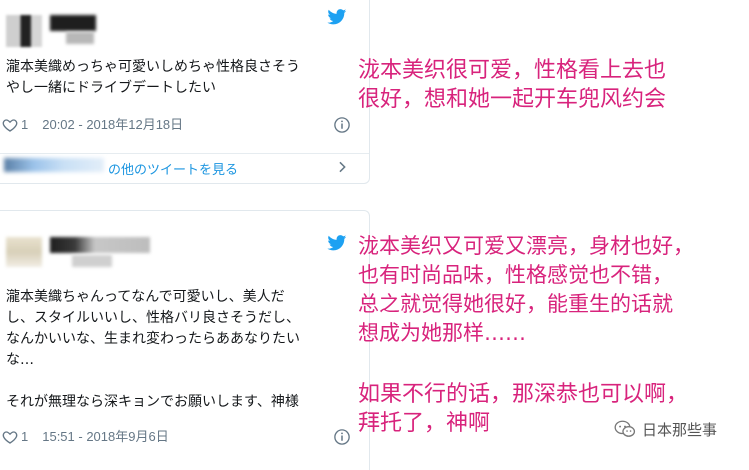  I want to click on tweet-meta: 1 20:02 - 2018年12月18日, so click(176, 125).